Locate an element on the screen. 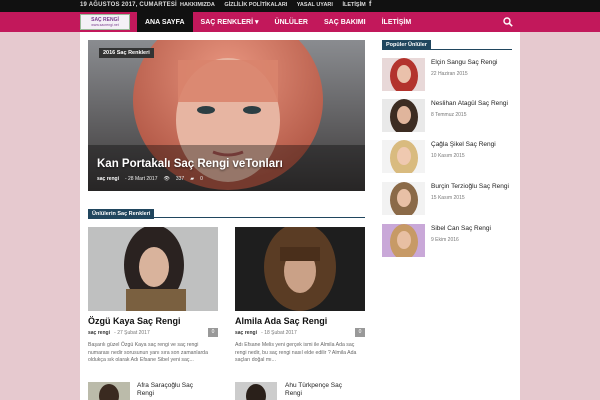  search-icon is located at coordinates (508, 22).